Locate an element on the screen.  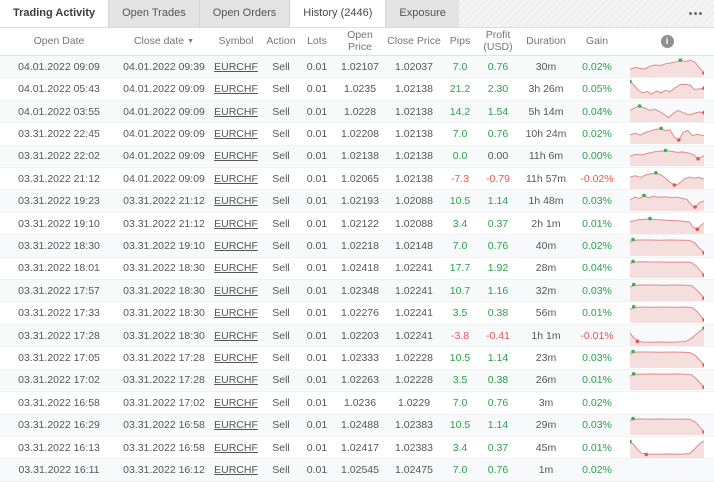
cell-open-price: 1.02333 is located at coordinates (360, 357).